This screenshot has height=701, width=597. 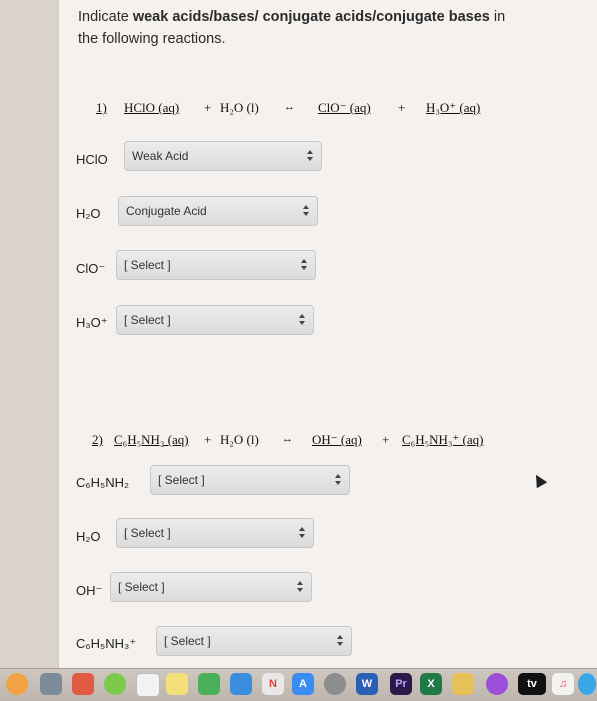 What do you see at coordinates (431, 684) in the screenshot?
I see `excel-icon: X` at bounding box center [431, 684].